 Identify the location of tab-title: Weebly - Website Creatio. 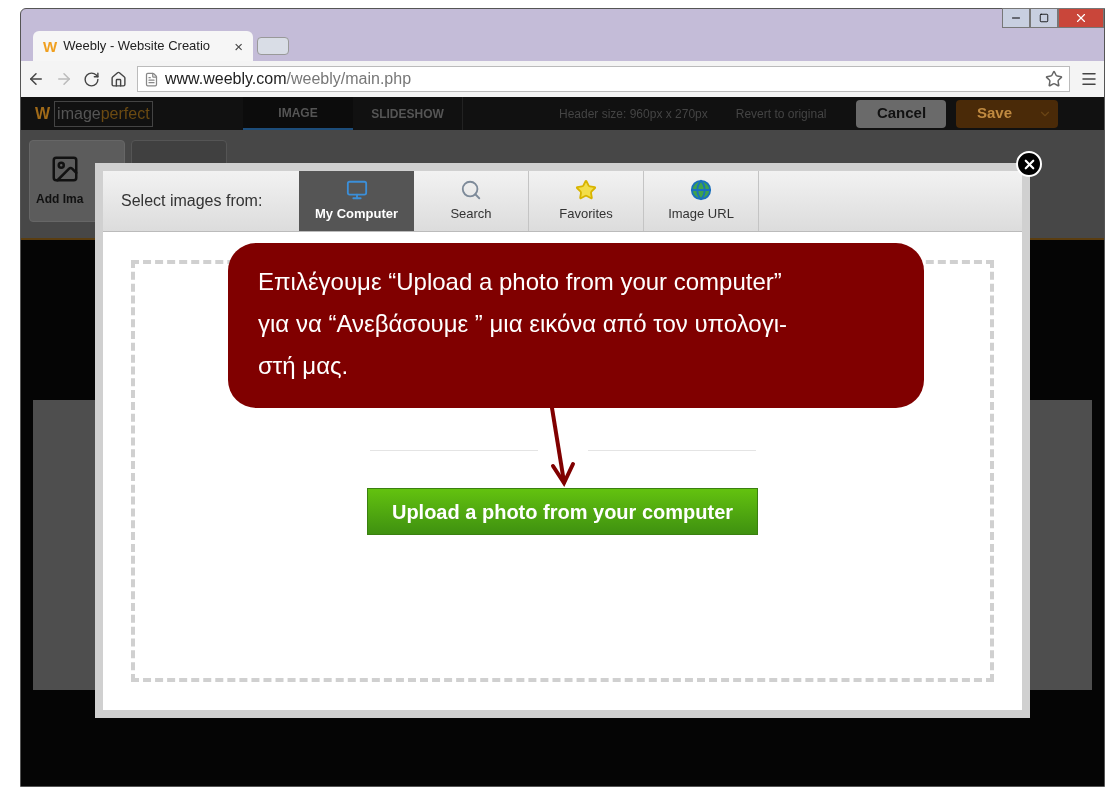
(137, 46).